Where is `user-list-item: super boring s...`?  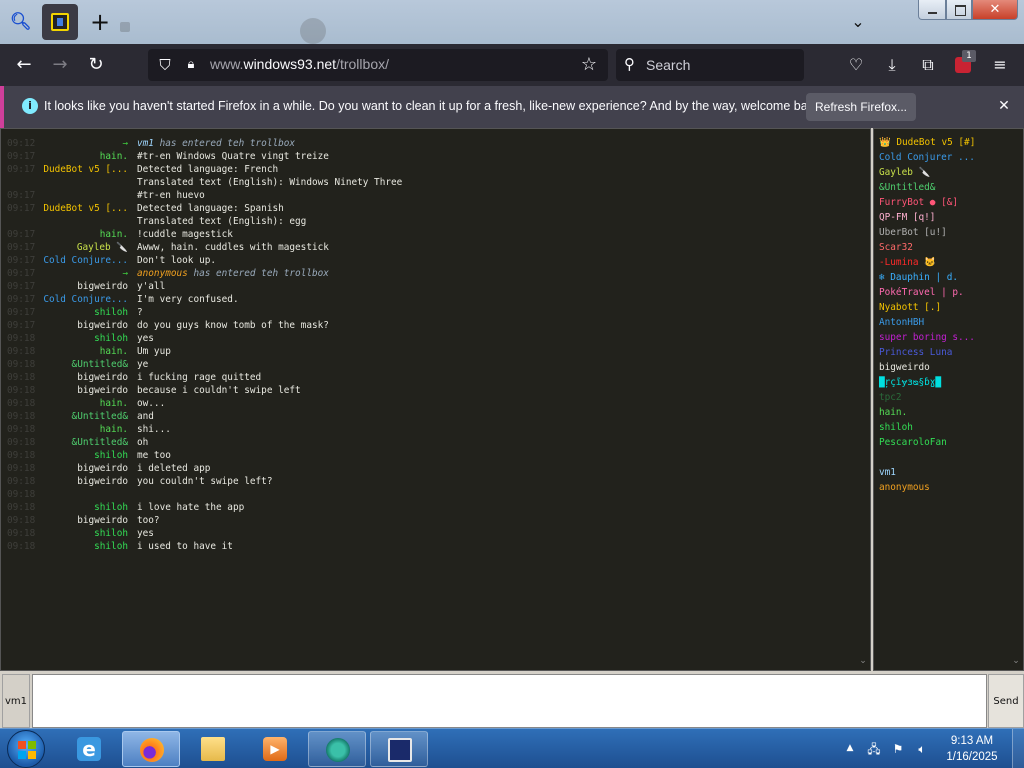
user-list-item: super boring s... is located at coordinates (945, 338).